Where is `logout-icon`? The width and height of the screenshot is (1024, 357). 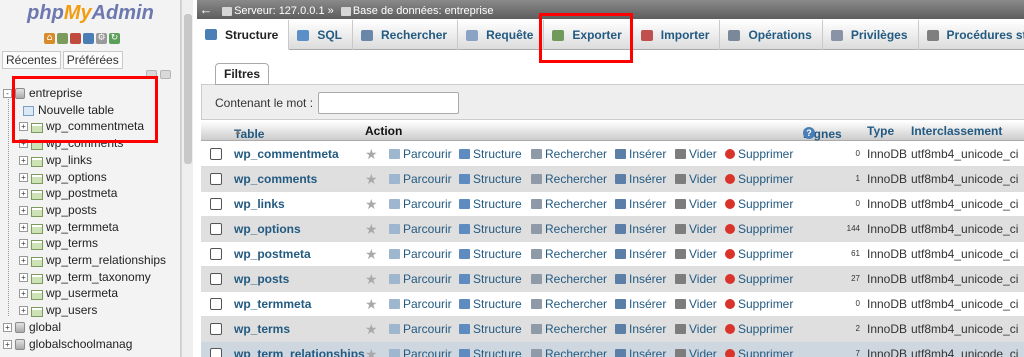
logout-icon is located at coordinates (75, 38).